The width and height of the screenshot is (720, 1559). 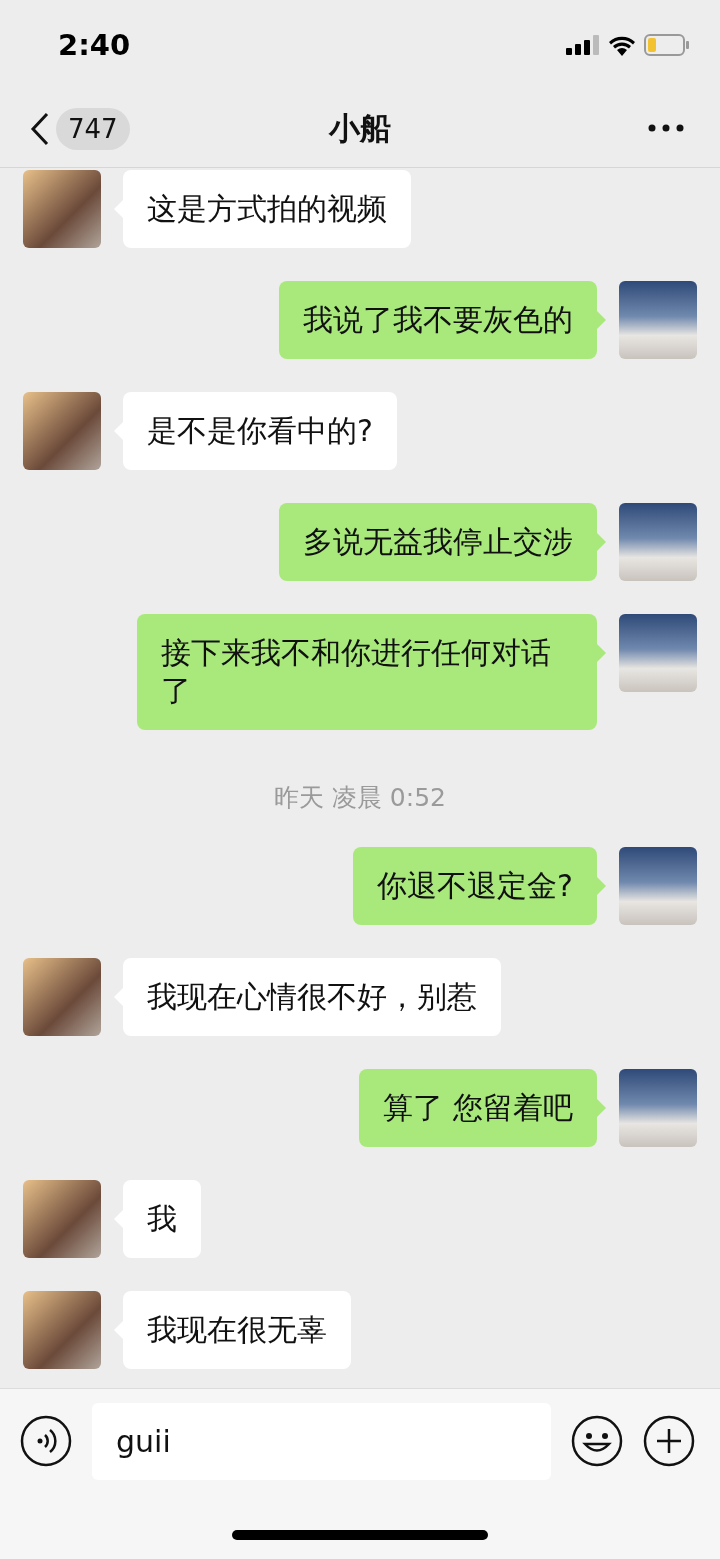 I want to click on signal-icon, so click(x=583, y=45).